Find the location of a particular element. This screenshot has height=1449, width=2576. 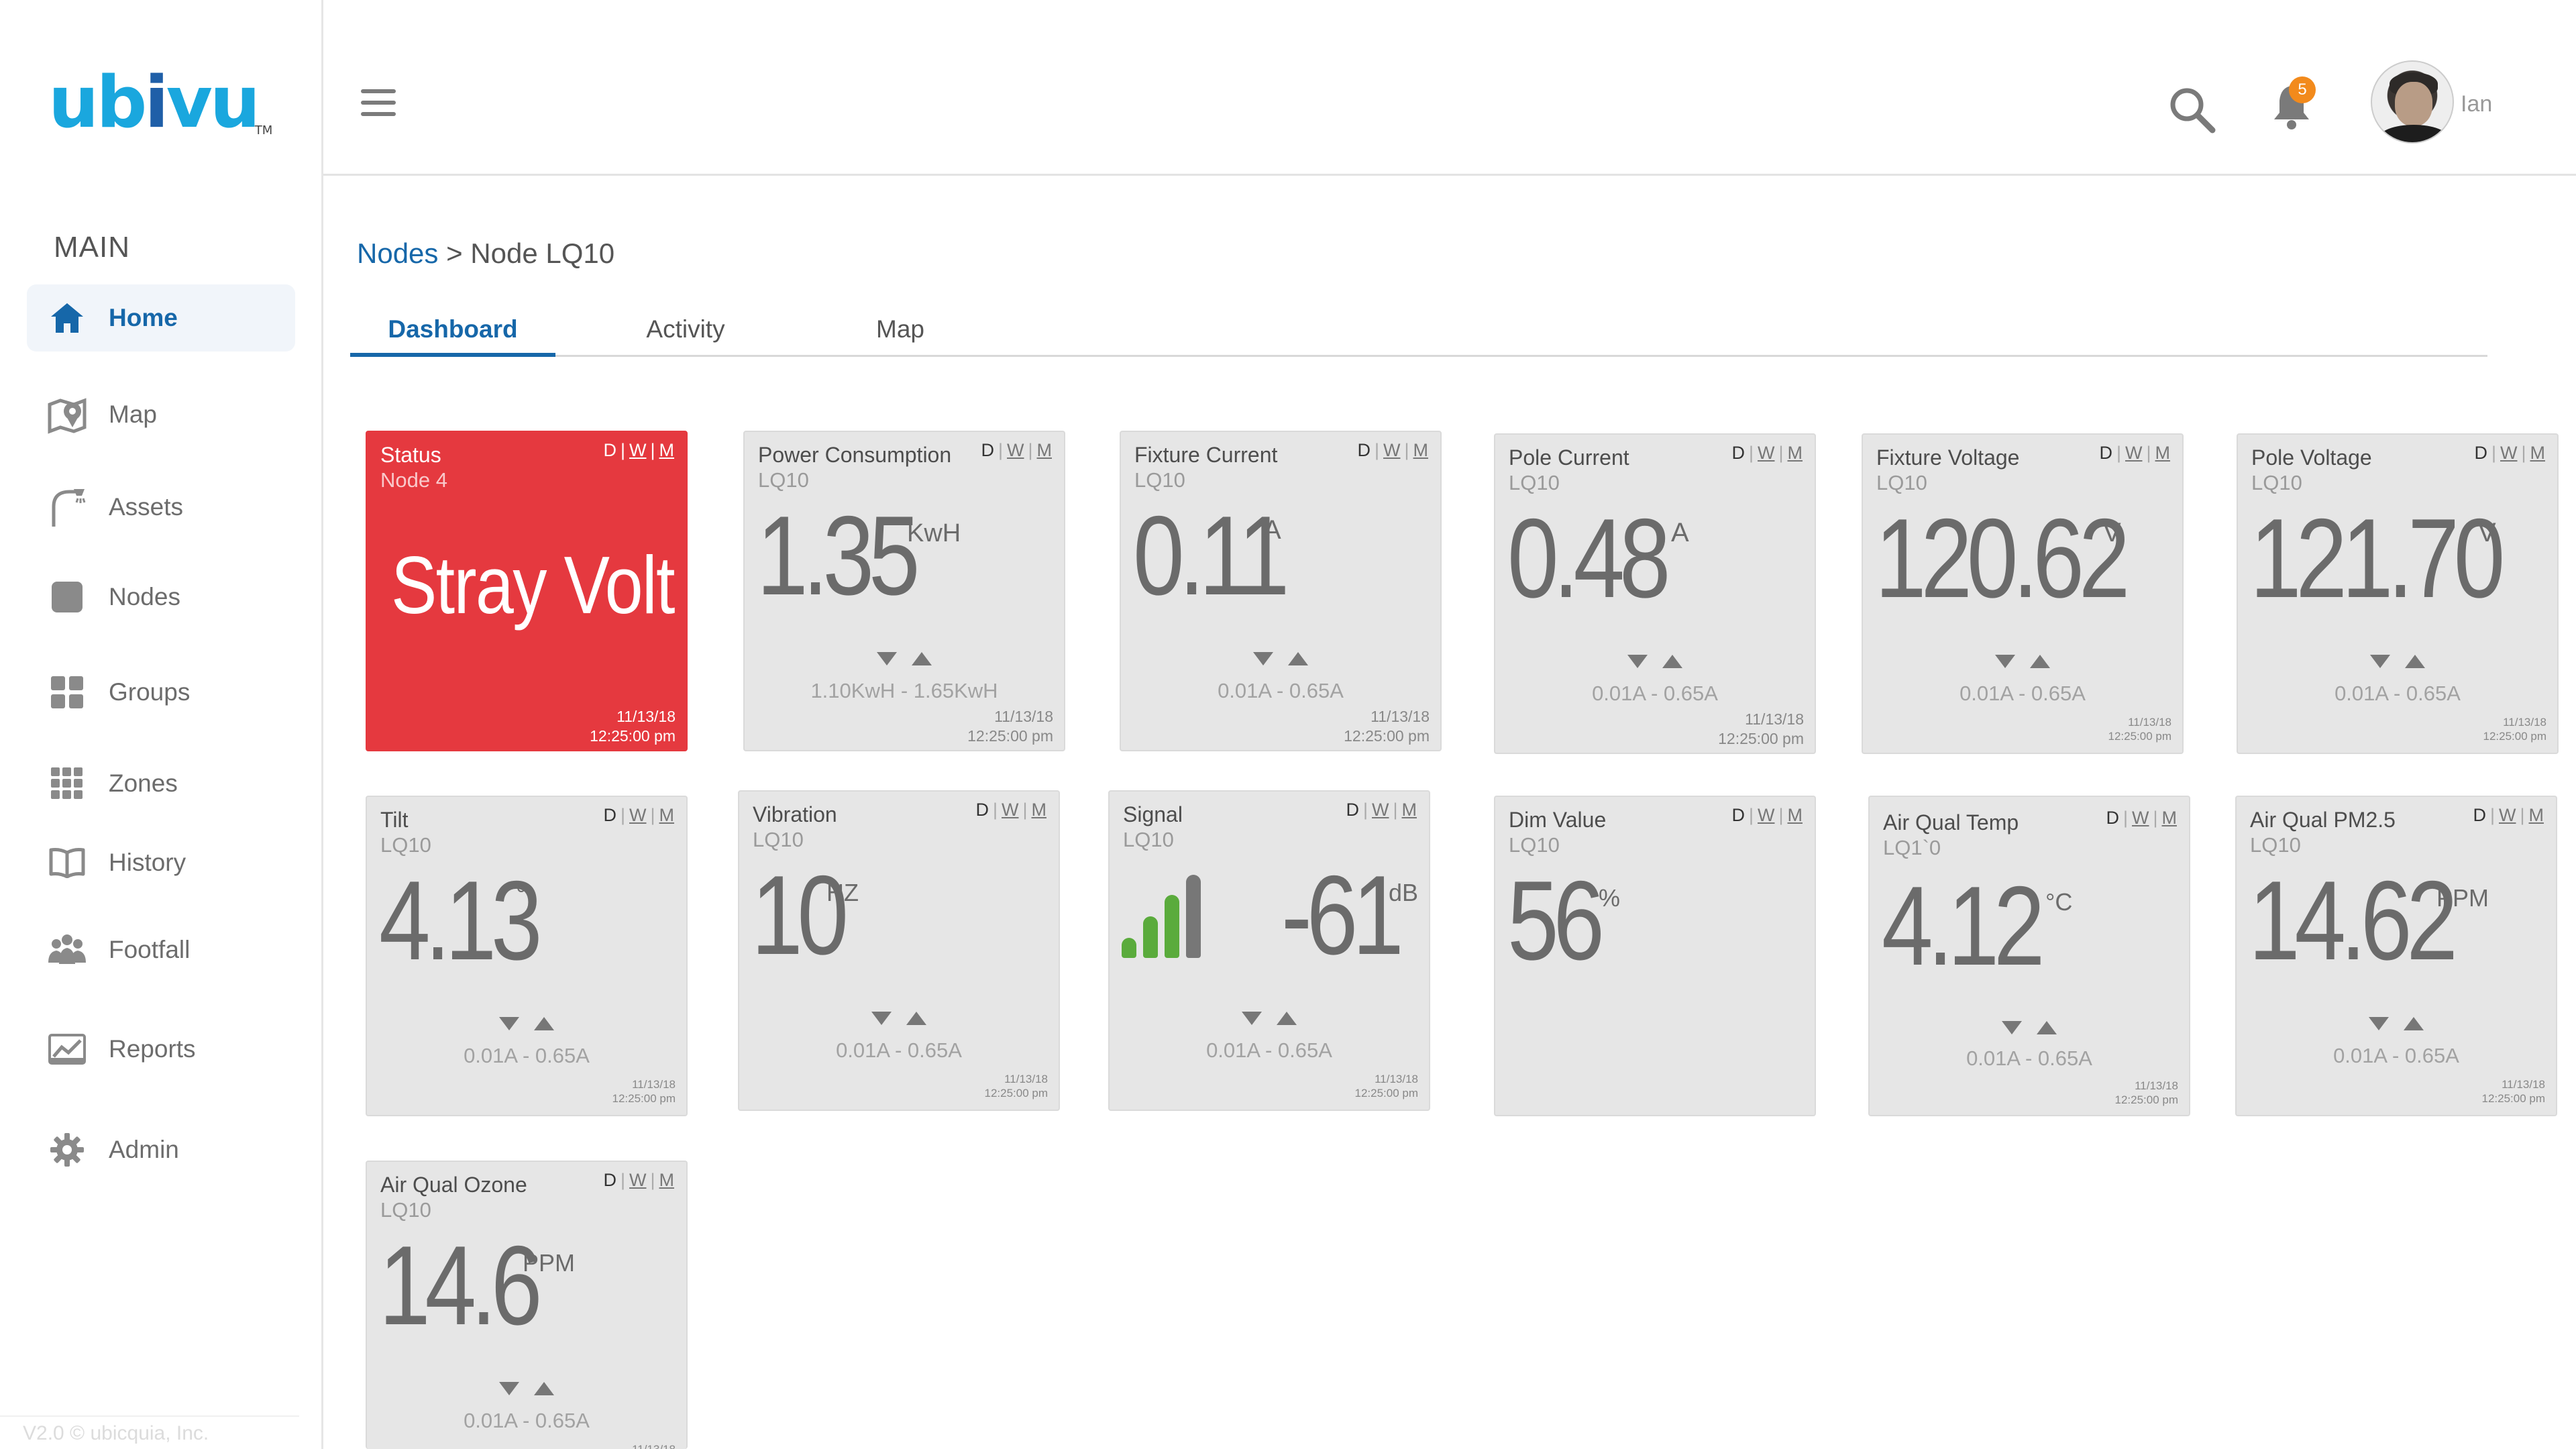

sidebar-item-home: Home is located at coordinates (161, 318).